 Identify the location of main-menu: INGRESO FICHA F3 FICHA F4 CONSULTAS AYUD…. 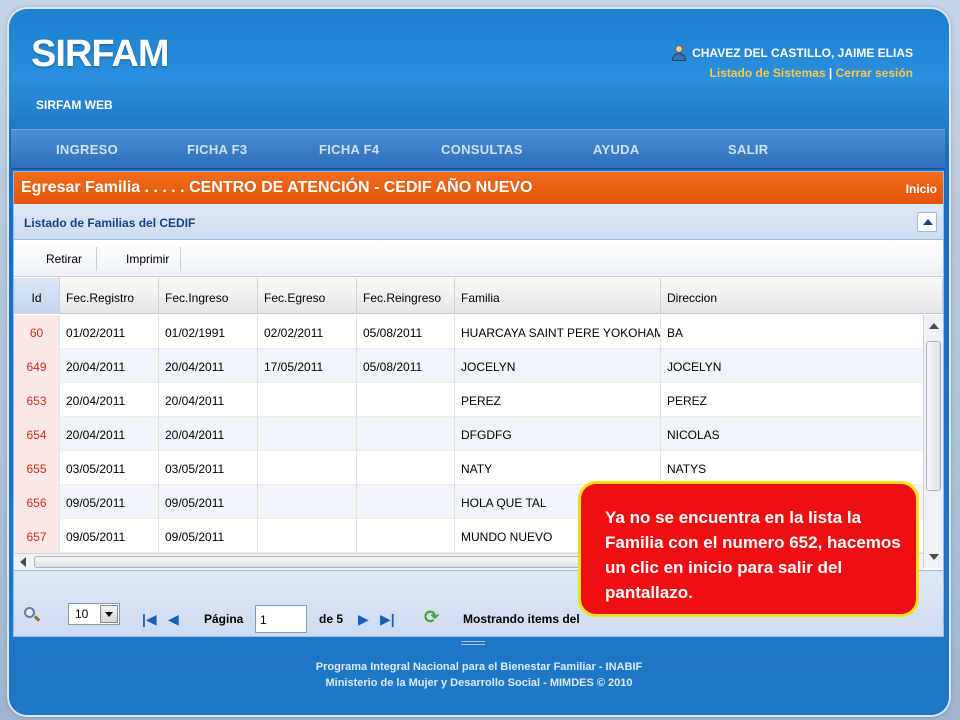
(478, 149).